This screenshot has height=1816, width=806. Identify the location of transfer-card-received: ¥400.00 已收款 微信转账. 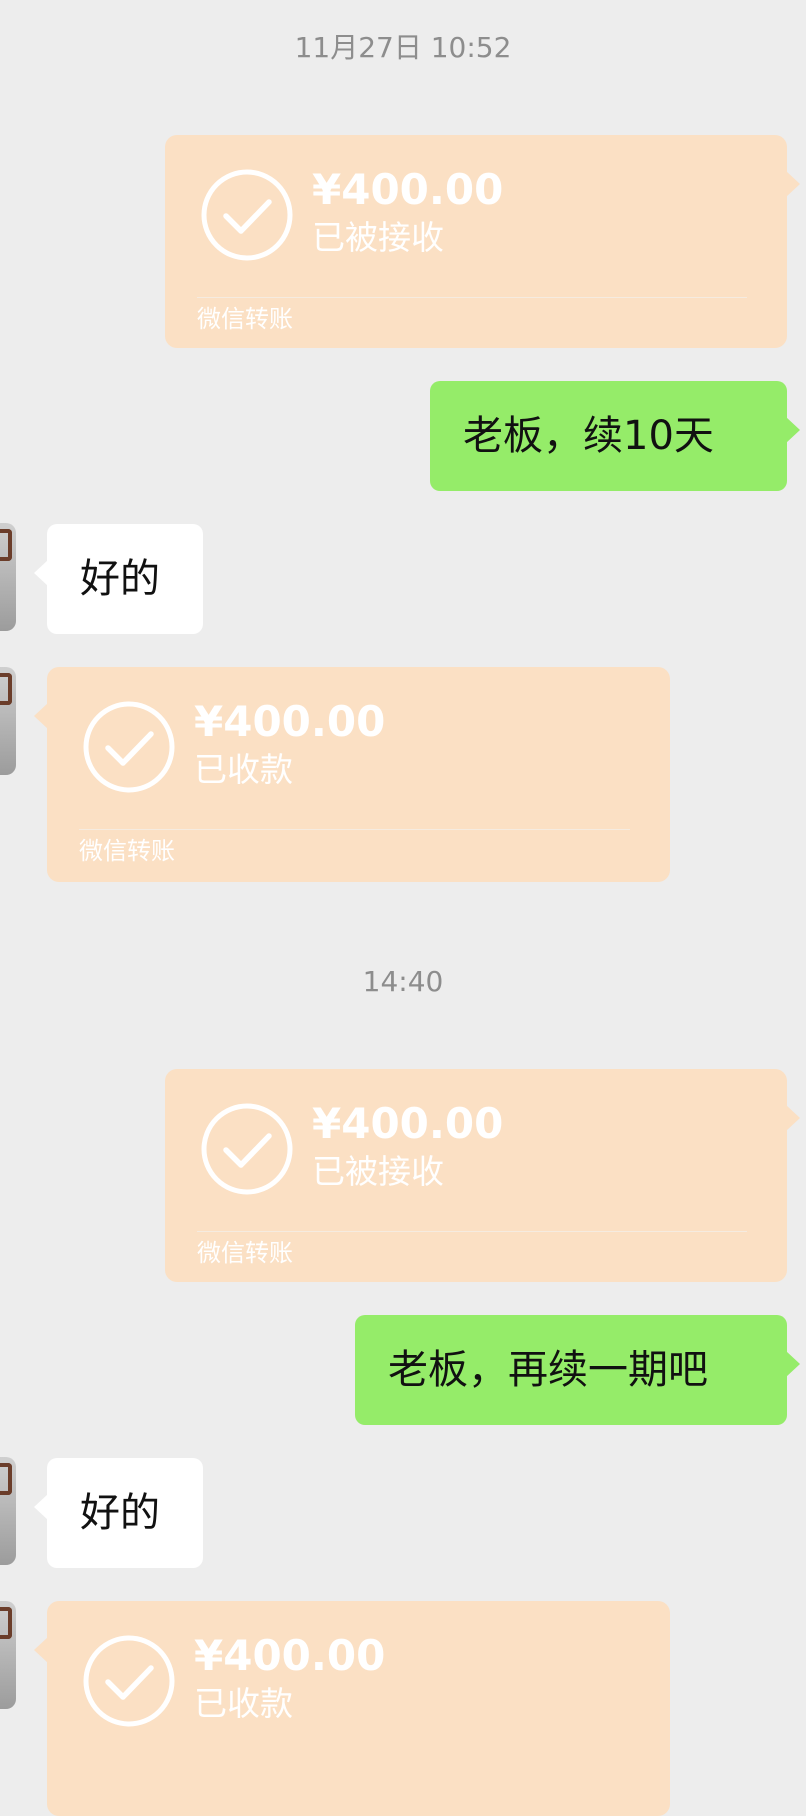
(352, 774).